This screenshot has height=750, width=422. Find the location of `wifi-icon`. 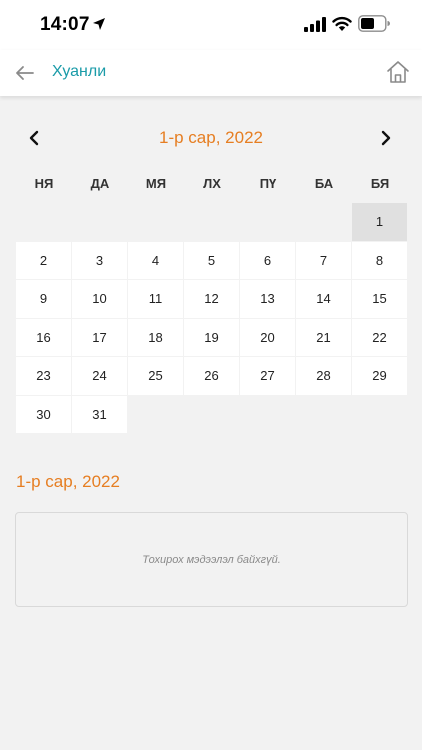

wifi-icon is located at coordinates (342, 23).